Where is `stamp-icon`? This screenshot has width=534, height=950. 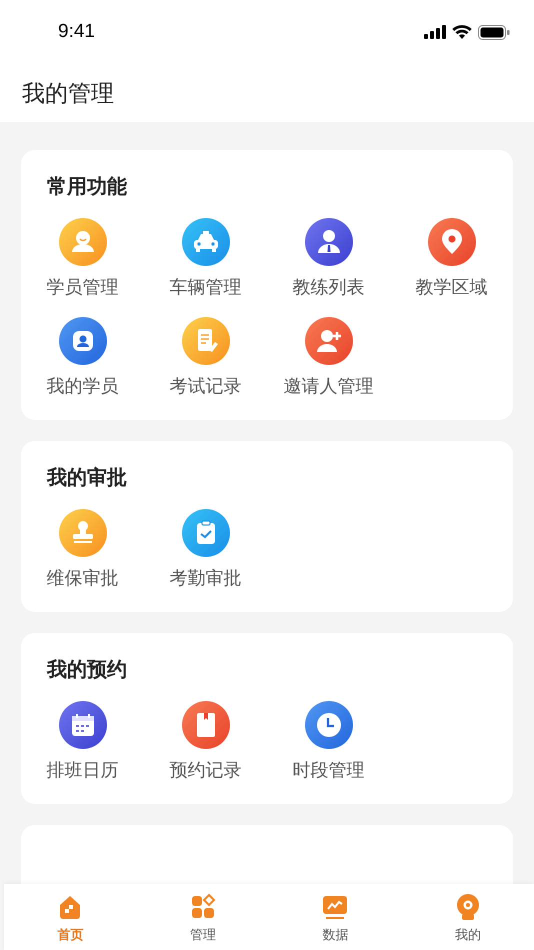 stamp-icon is located at coordinates (82, 533).